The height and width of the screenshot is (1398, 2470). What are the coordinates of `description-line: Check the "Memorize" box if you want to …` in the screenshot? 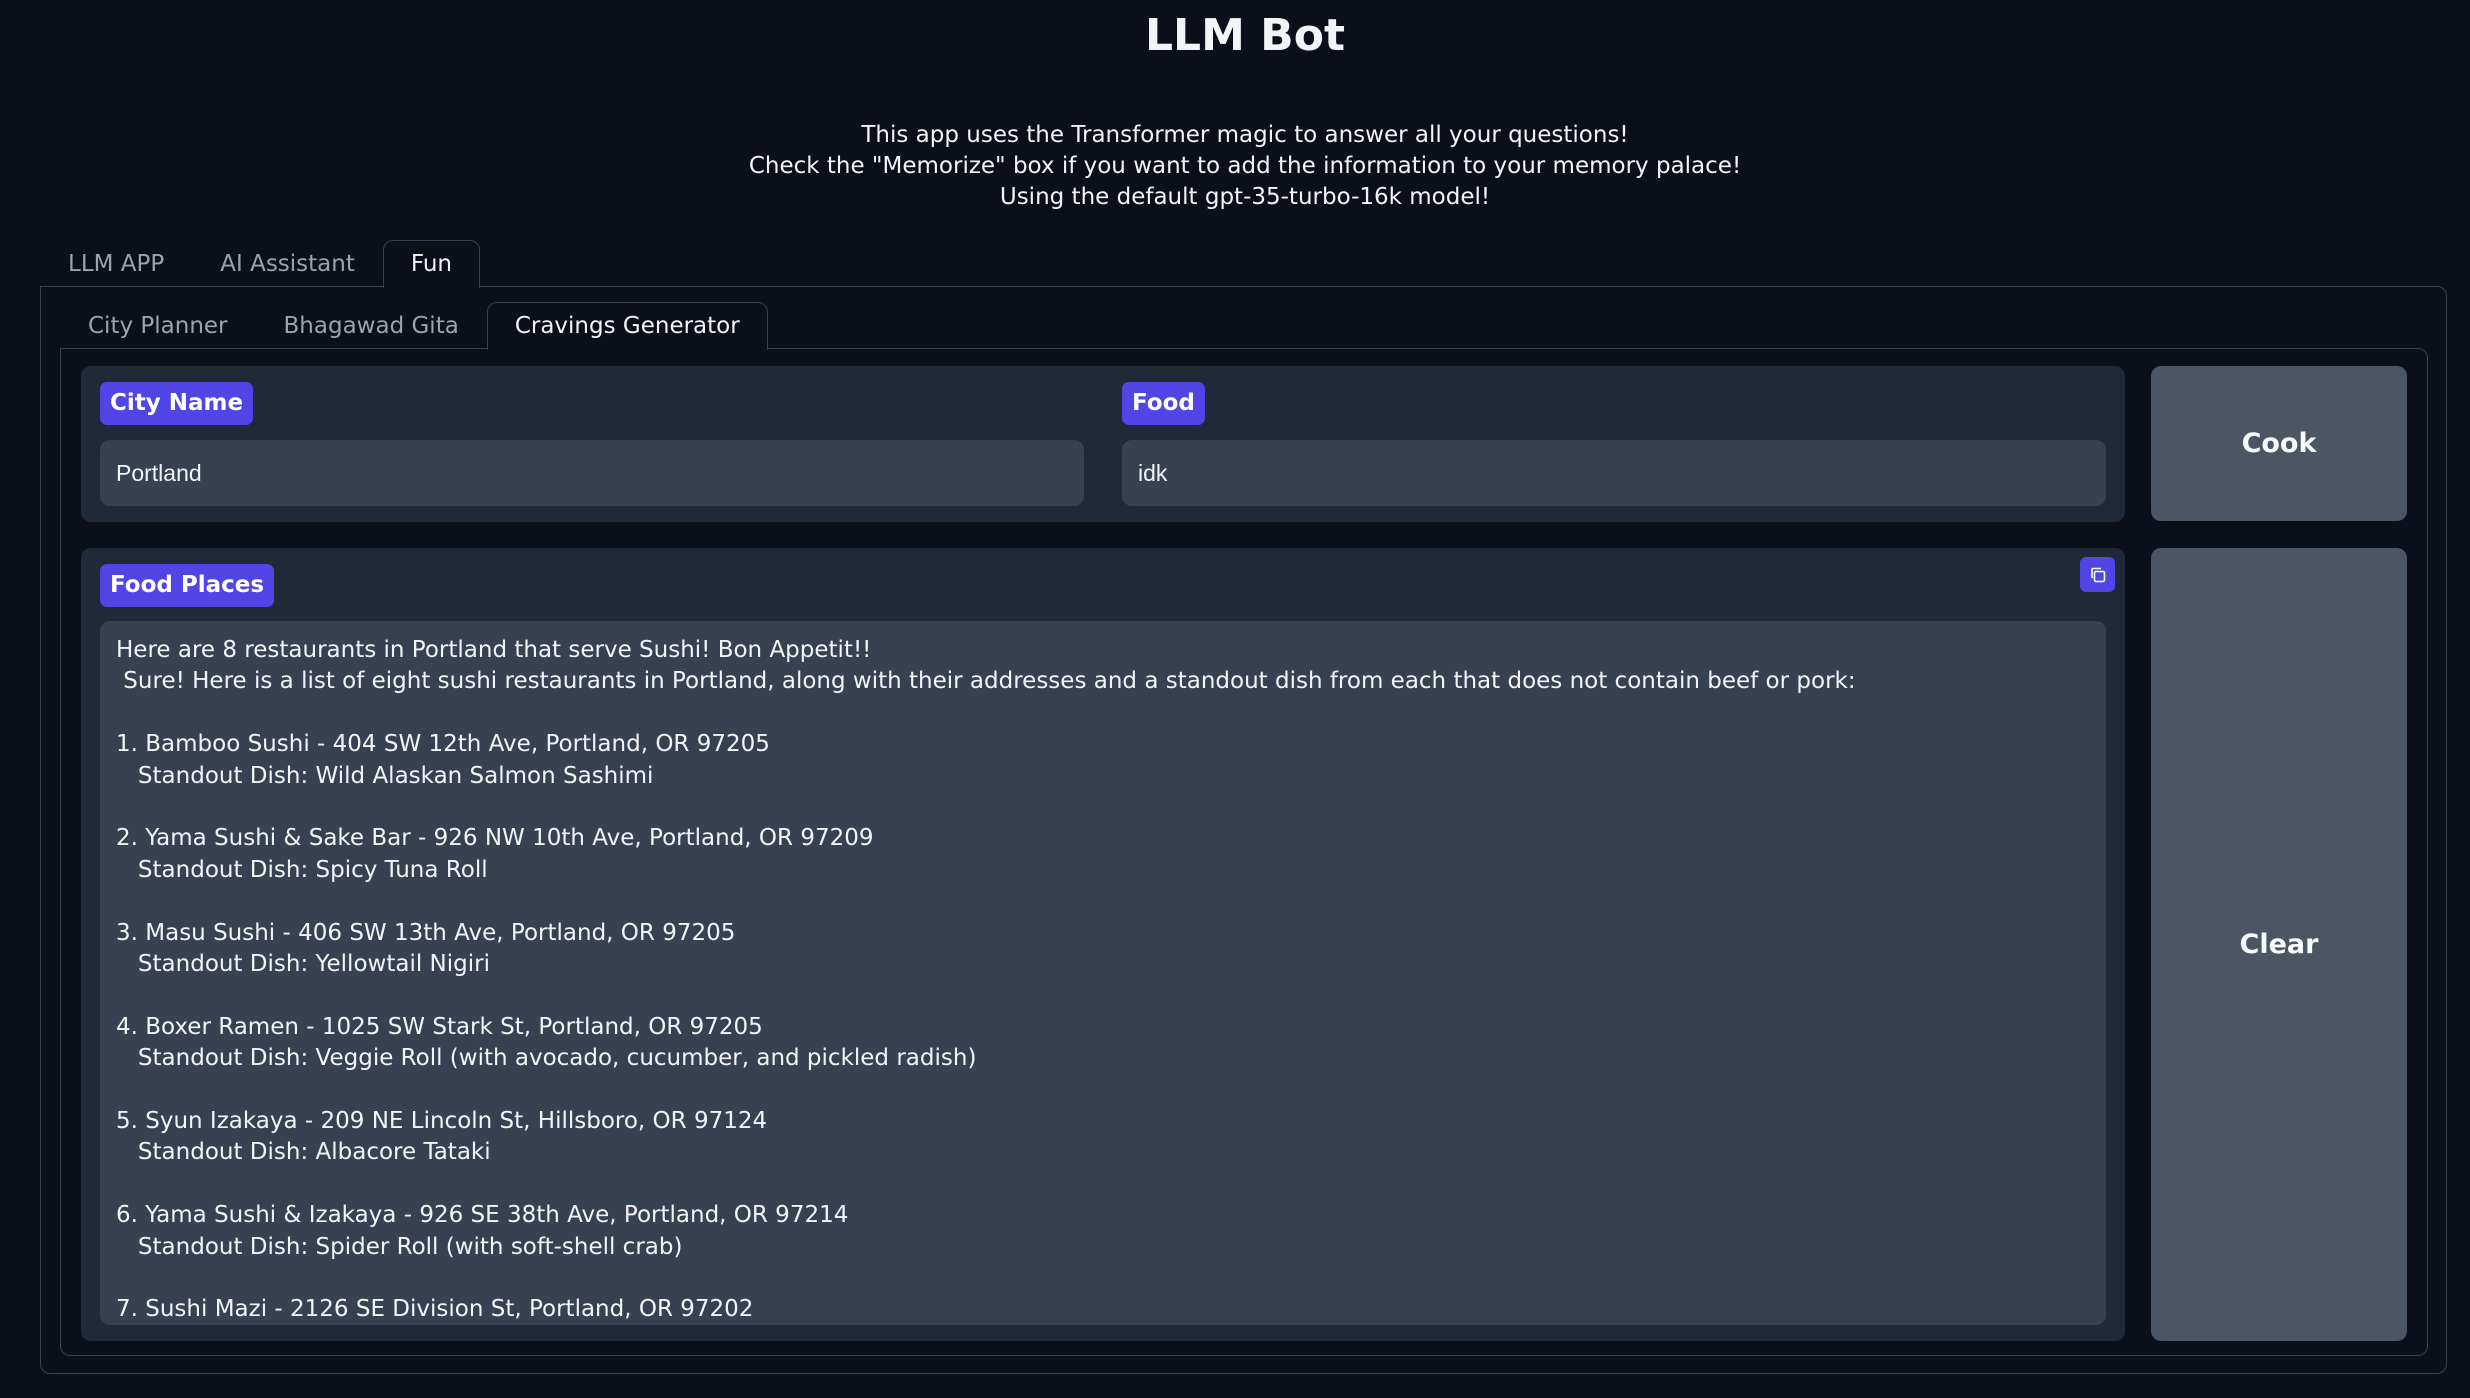 It's located at (1245, 166).